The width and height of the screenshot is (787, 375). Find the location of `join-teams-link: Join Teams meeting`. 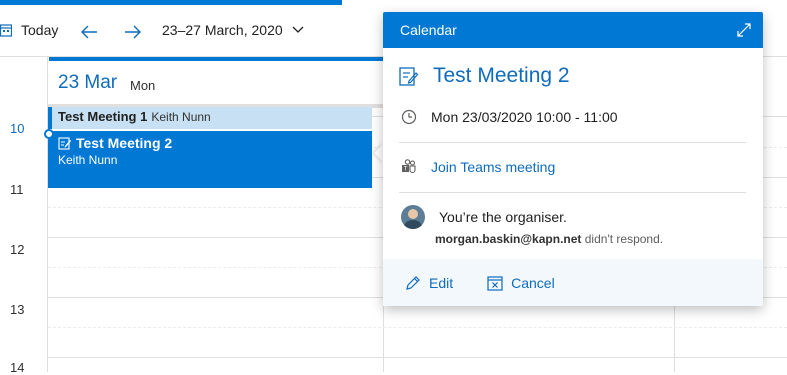

join-teams-link: Join Teams meeting is located at coordinates (493, 167).